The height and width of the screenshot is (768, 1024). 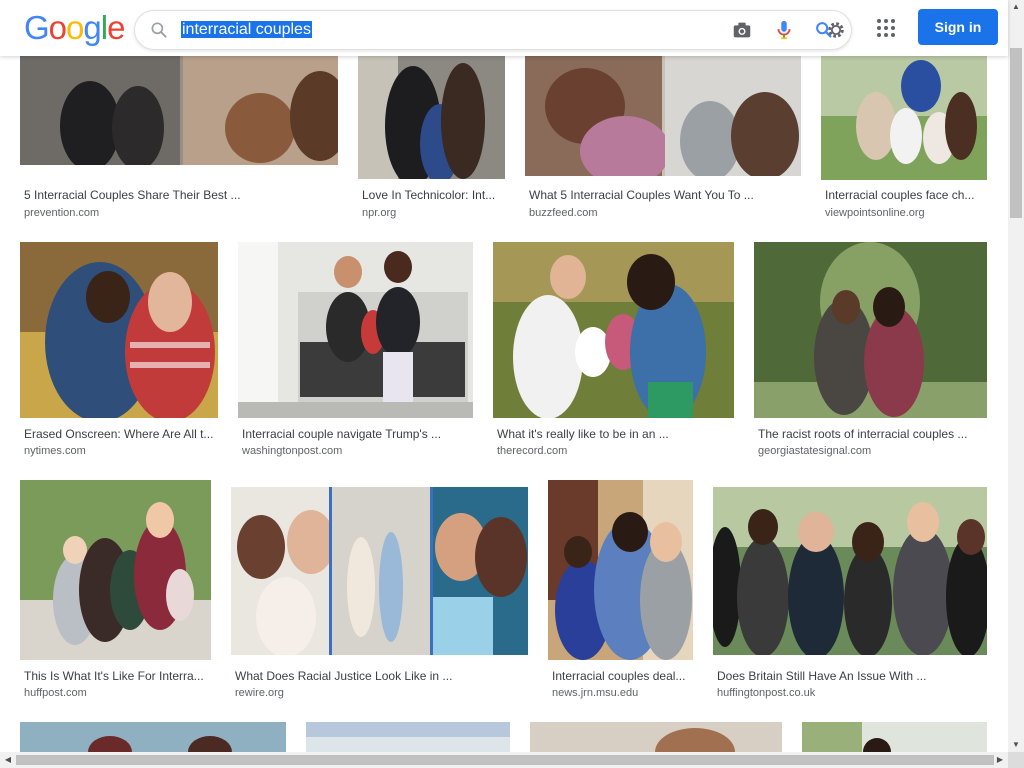 What do you see at coordinates (159, 30) in the screenshot?
I see `search-icon` at bounding box center [159, 30].